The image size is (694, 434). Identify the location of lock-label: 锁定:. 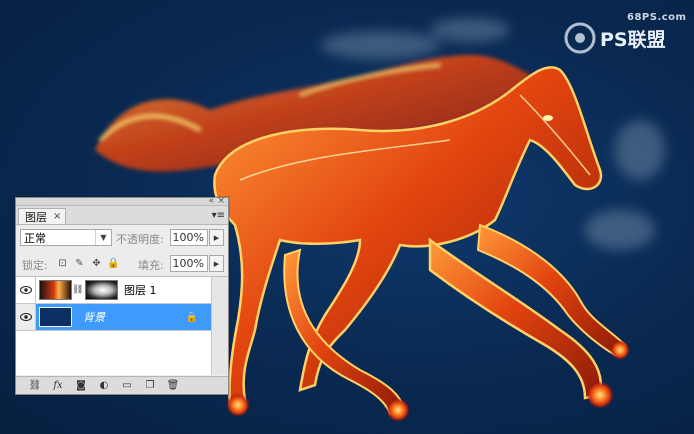
(35, 265).